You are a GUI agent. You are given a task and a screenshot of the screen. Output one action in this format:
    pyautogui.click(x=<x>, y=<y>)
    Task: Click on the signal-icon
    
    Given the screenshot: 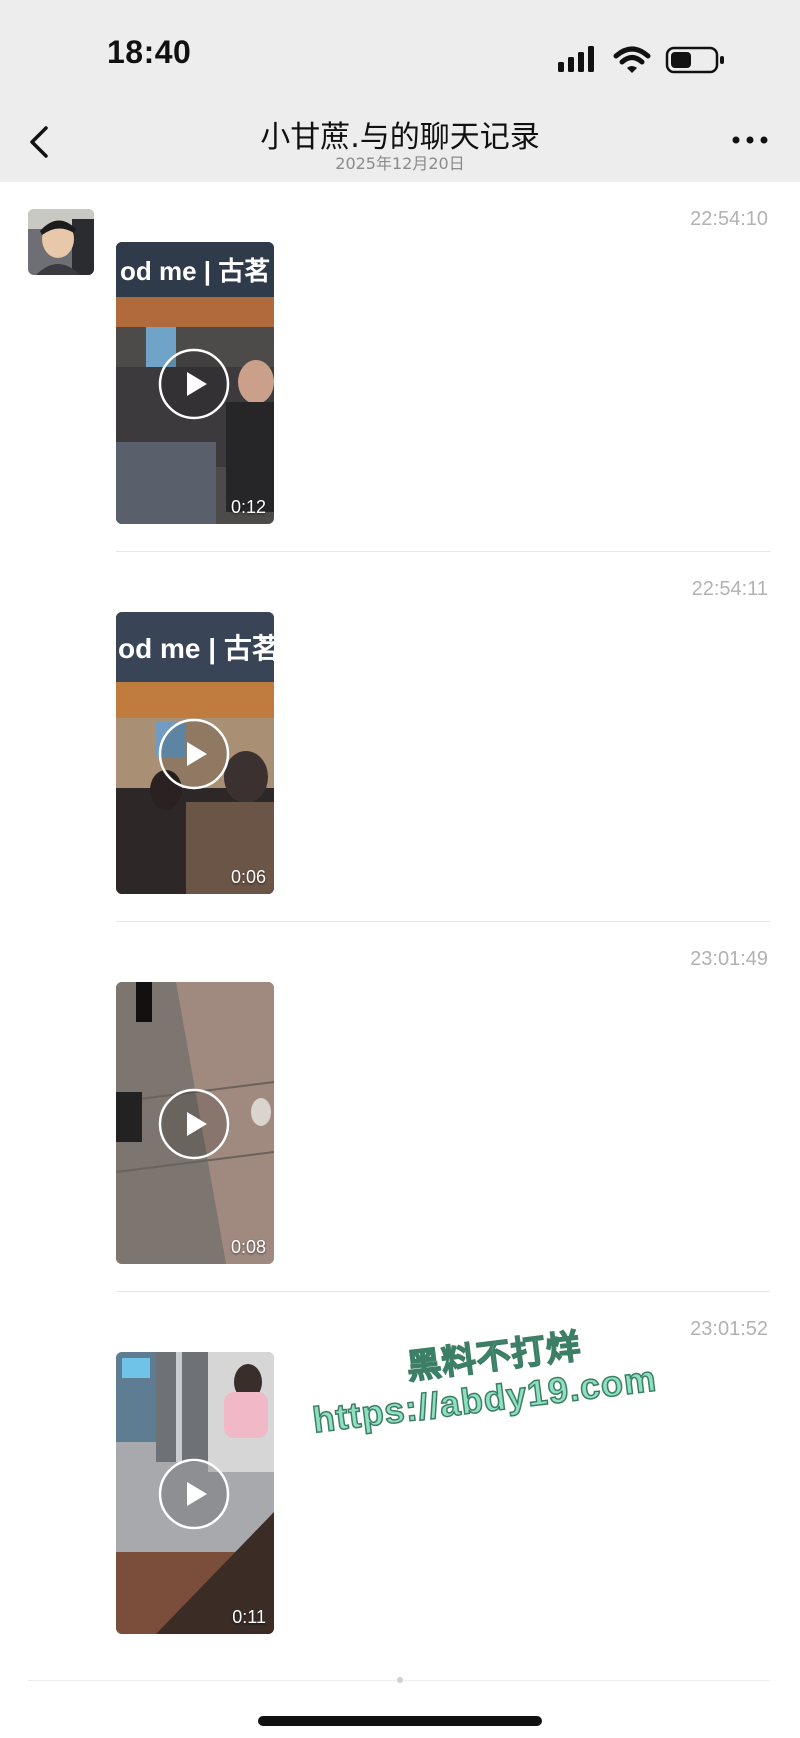 What is the action you would take?
    pyautogui.click(x=576, y=59)
    